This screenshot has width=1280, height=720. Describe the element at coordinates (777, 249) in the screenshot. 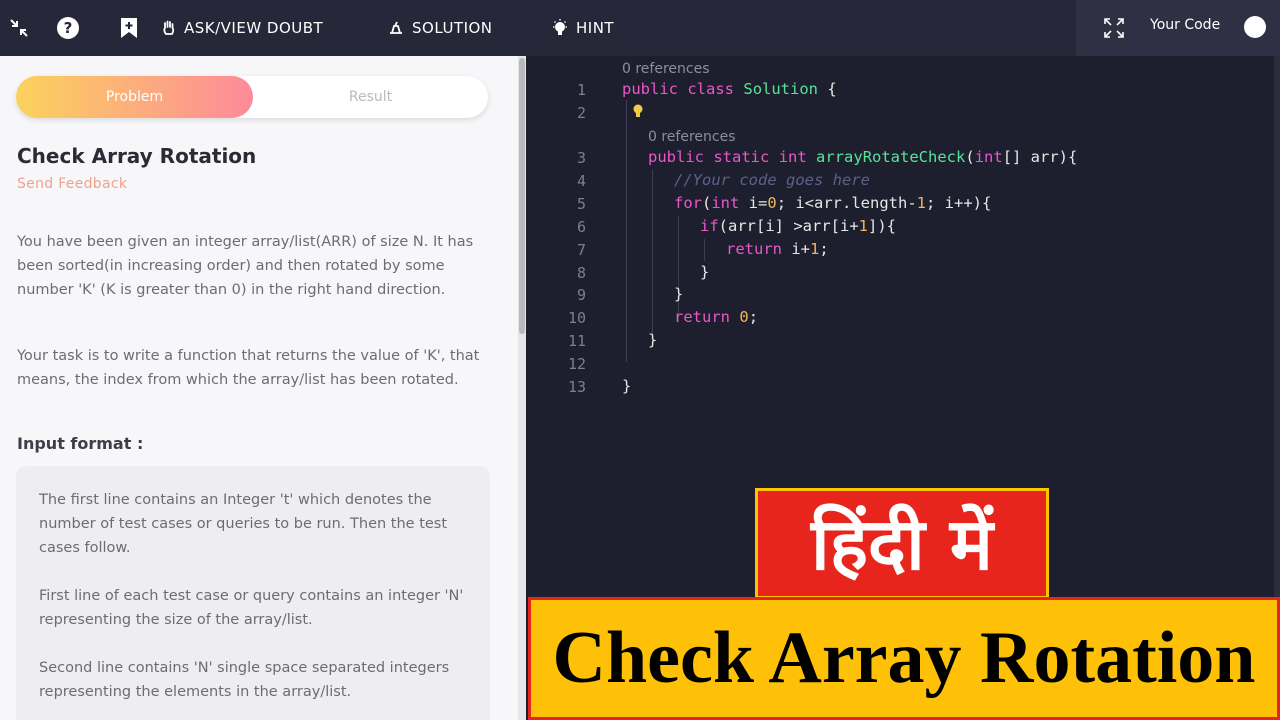

I see `code-line: return i+1;` at that location.